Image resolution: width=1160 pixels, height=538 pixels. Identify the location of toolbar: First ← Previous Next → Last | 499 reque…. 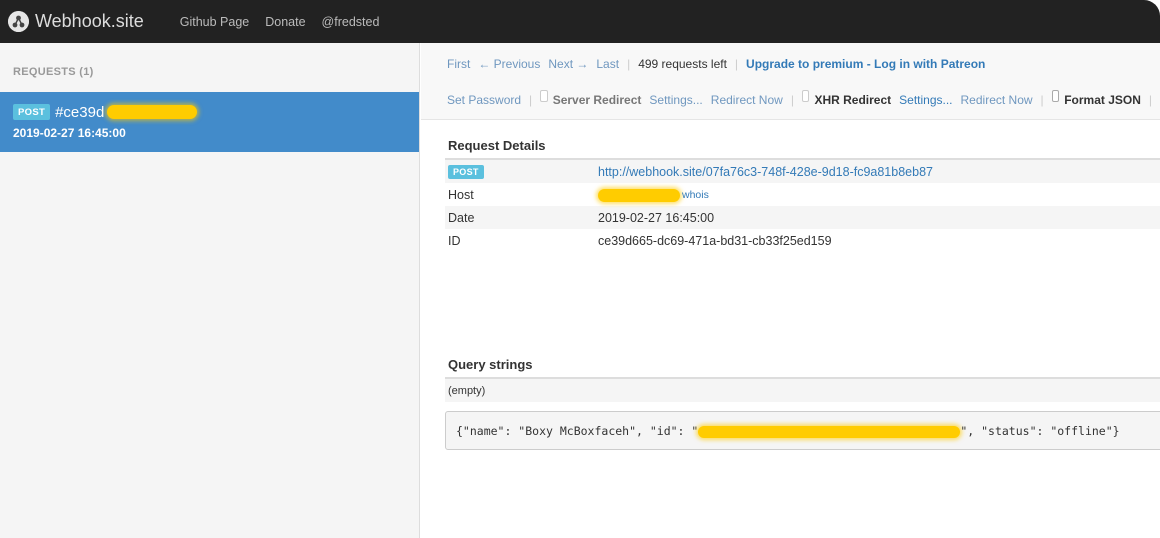
(790, 81).